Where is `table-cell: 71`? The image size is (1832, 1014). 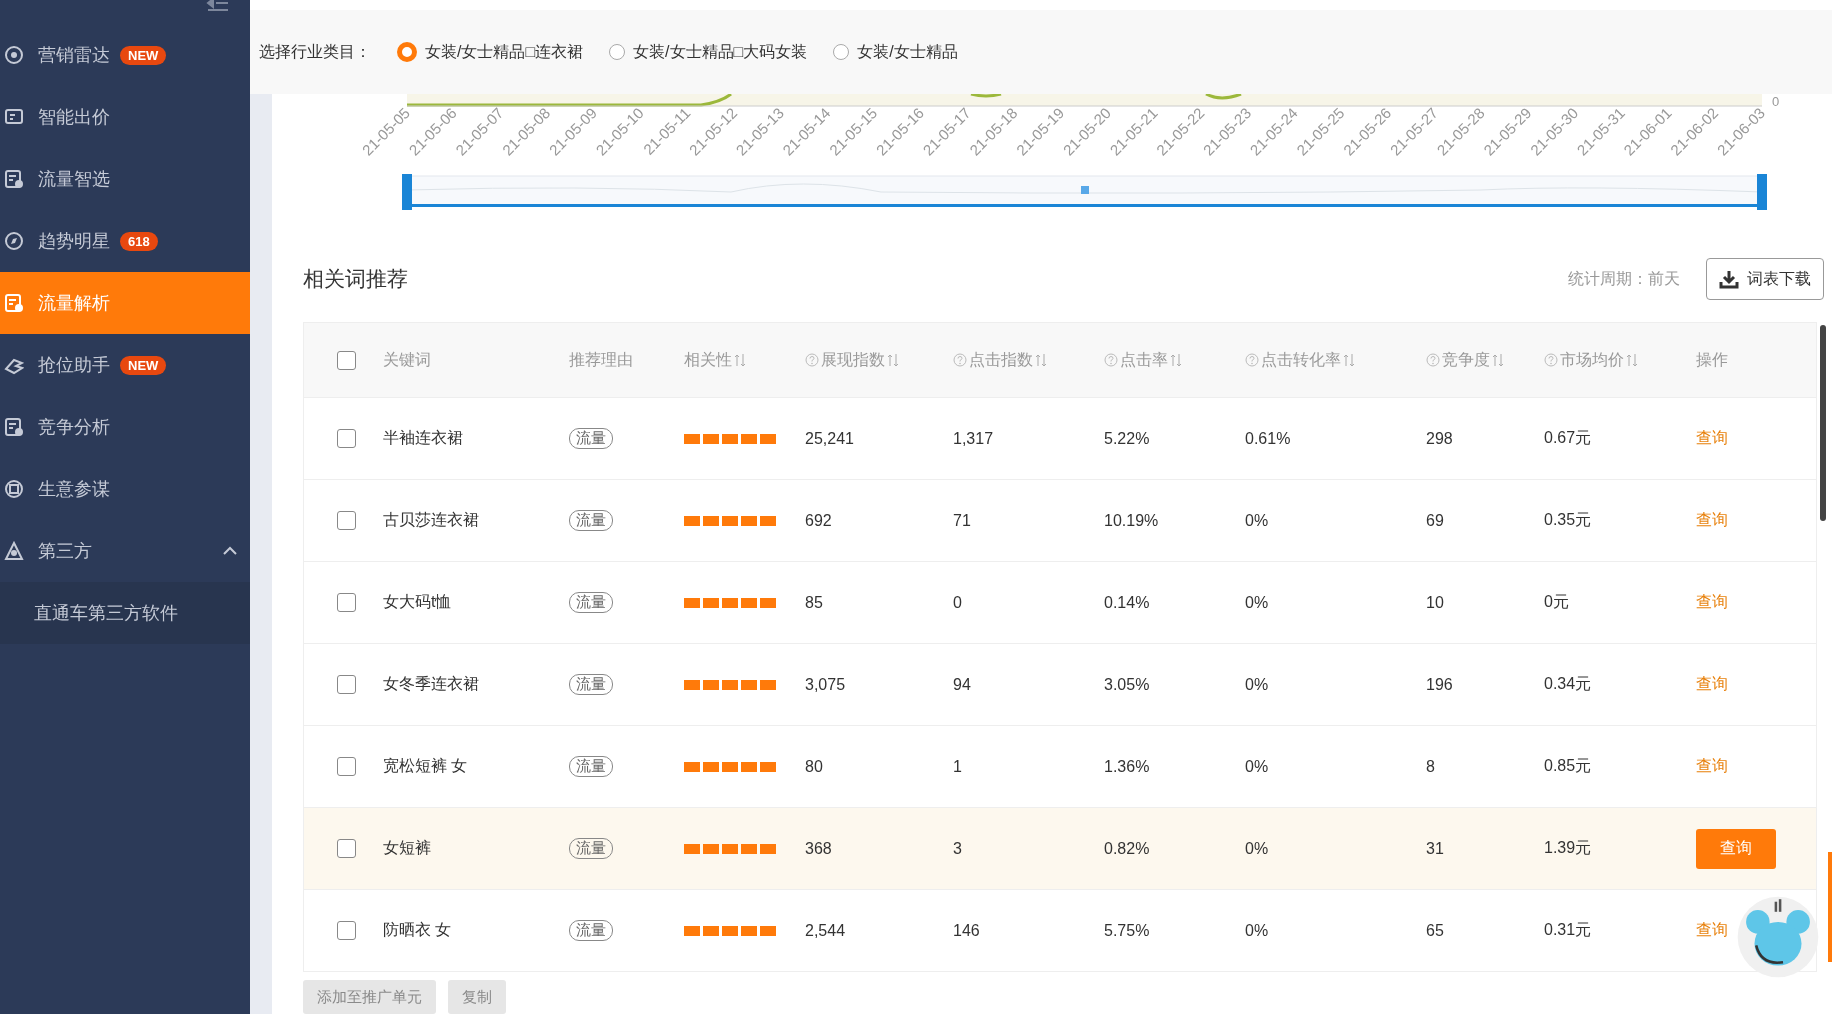
table-cell: 71 is located at coordinates (962, 520).